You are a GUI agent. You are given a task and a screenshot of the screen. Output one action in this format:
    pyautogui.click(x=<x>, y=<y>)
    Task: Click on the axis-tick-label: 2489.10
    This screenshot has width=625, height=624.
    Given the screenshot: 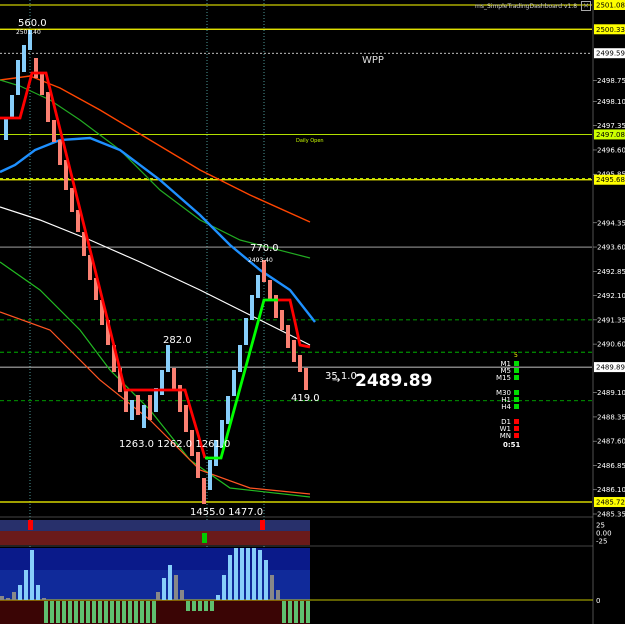 What is the action you would take?
    pyautogui.click(x=611, y=393)
    